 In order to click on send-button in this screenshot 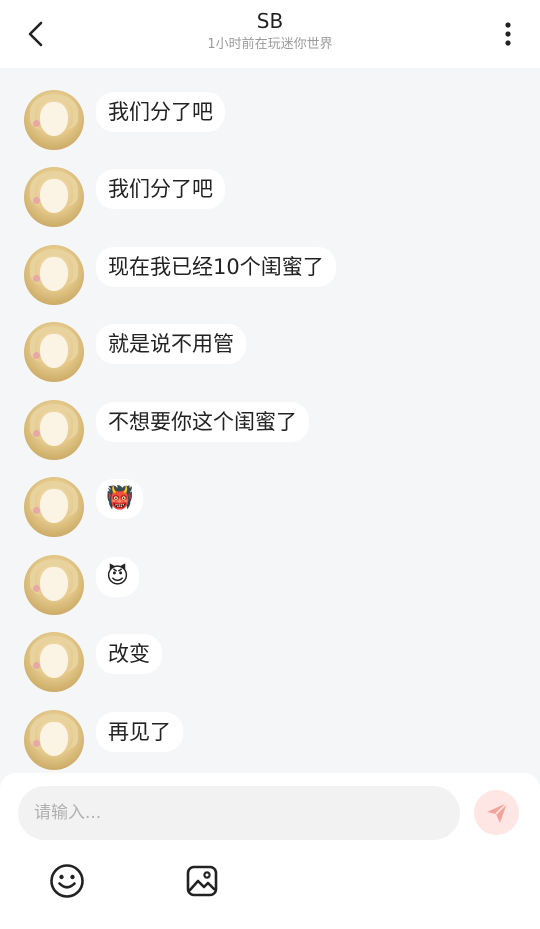, I will do `click(496, 812)`.